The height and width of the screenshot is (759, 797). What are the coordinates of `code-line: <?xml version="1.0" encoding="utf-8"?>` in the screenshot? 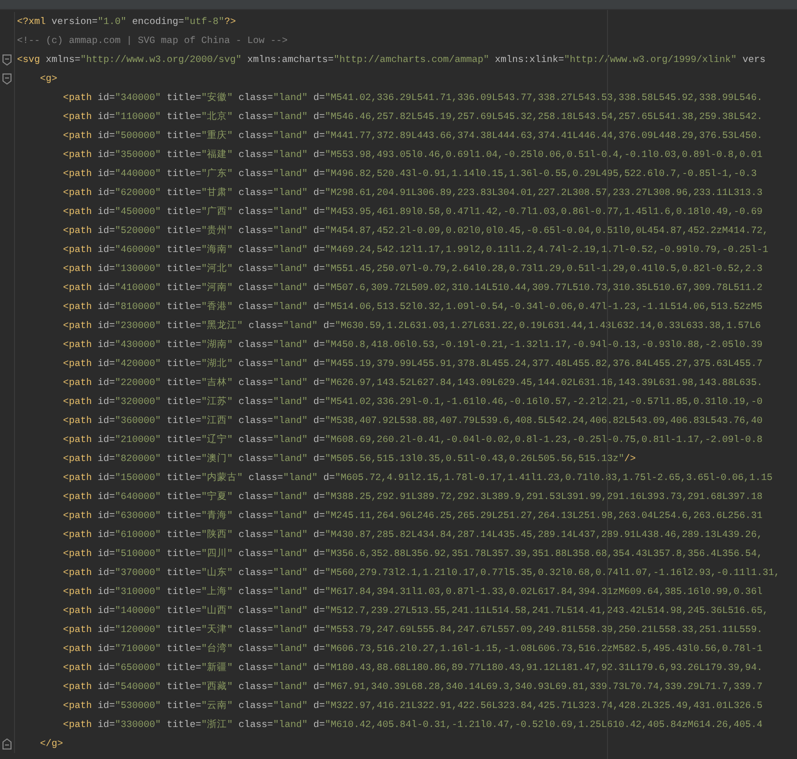 It's located at (126, 21).